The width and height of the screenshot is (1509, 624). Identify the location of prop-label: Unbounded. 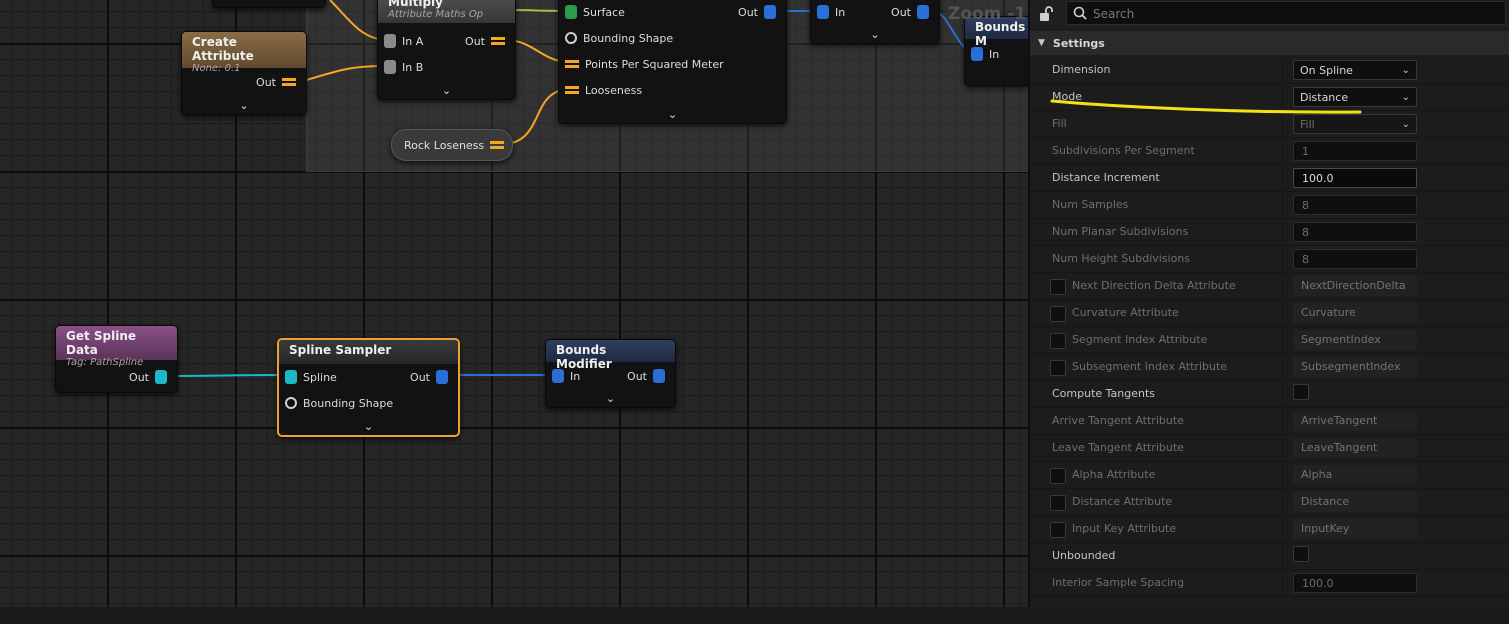
(1084, 555).